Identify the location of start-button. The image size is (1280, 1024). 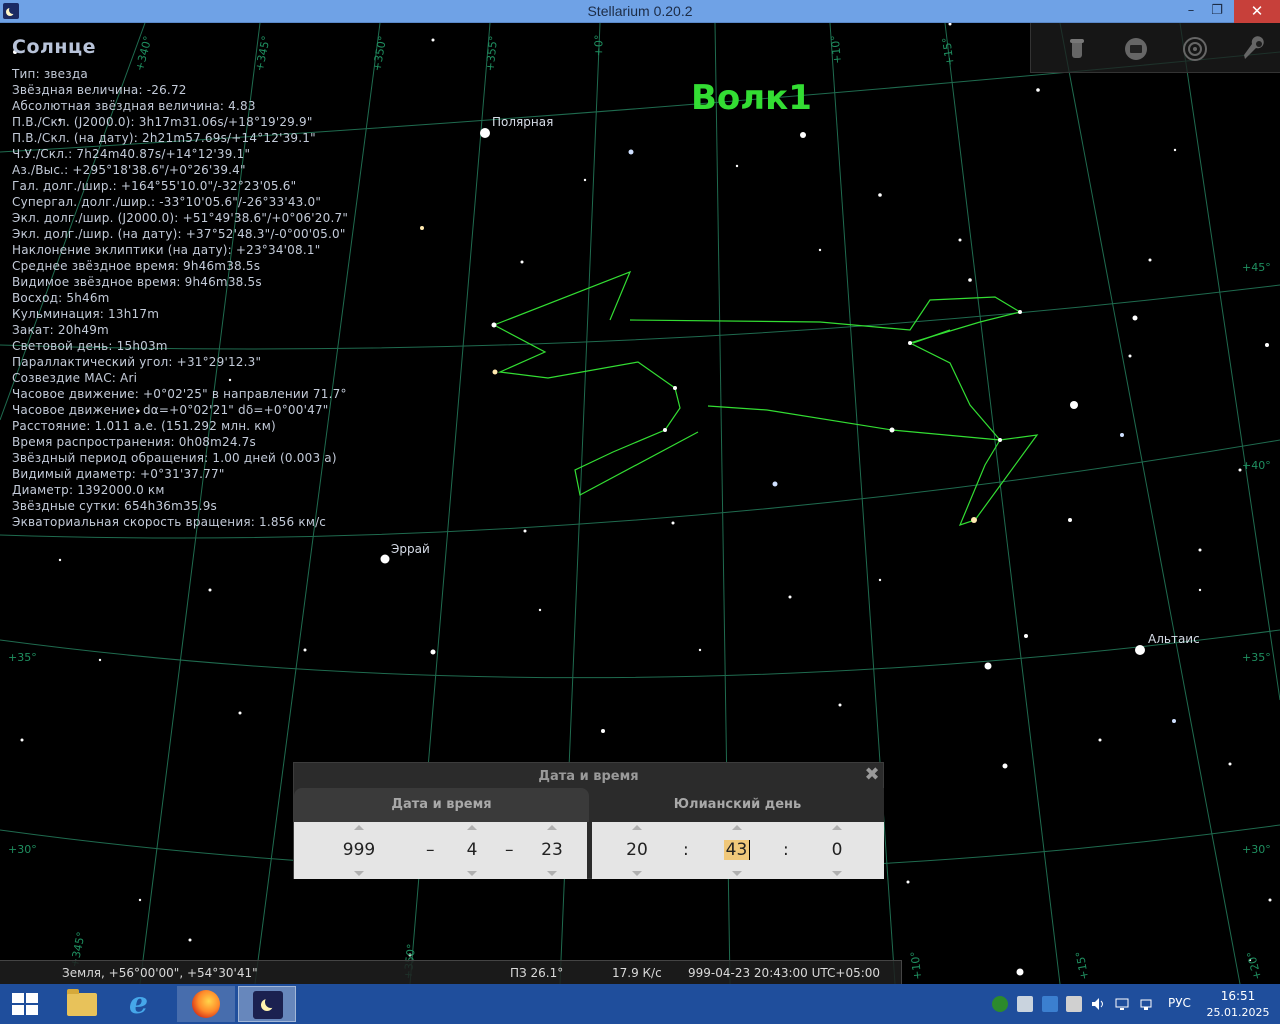
(29, 1004).